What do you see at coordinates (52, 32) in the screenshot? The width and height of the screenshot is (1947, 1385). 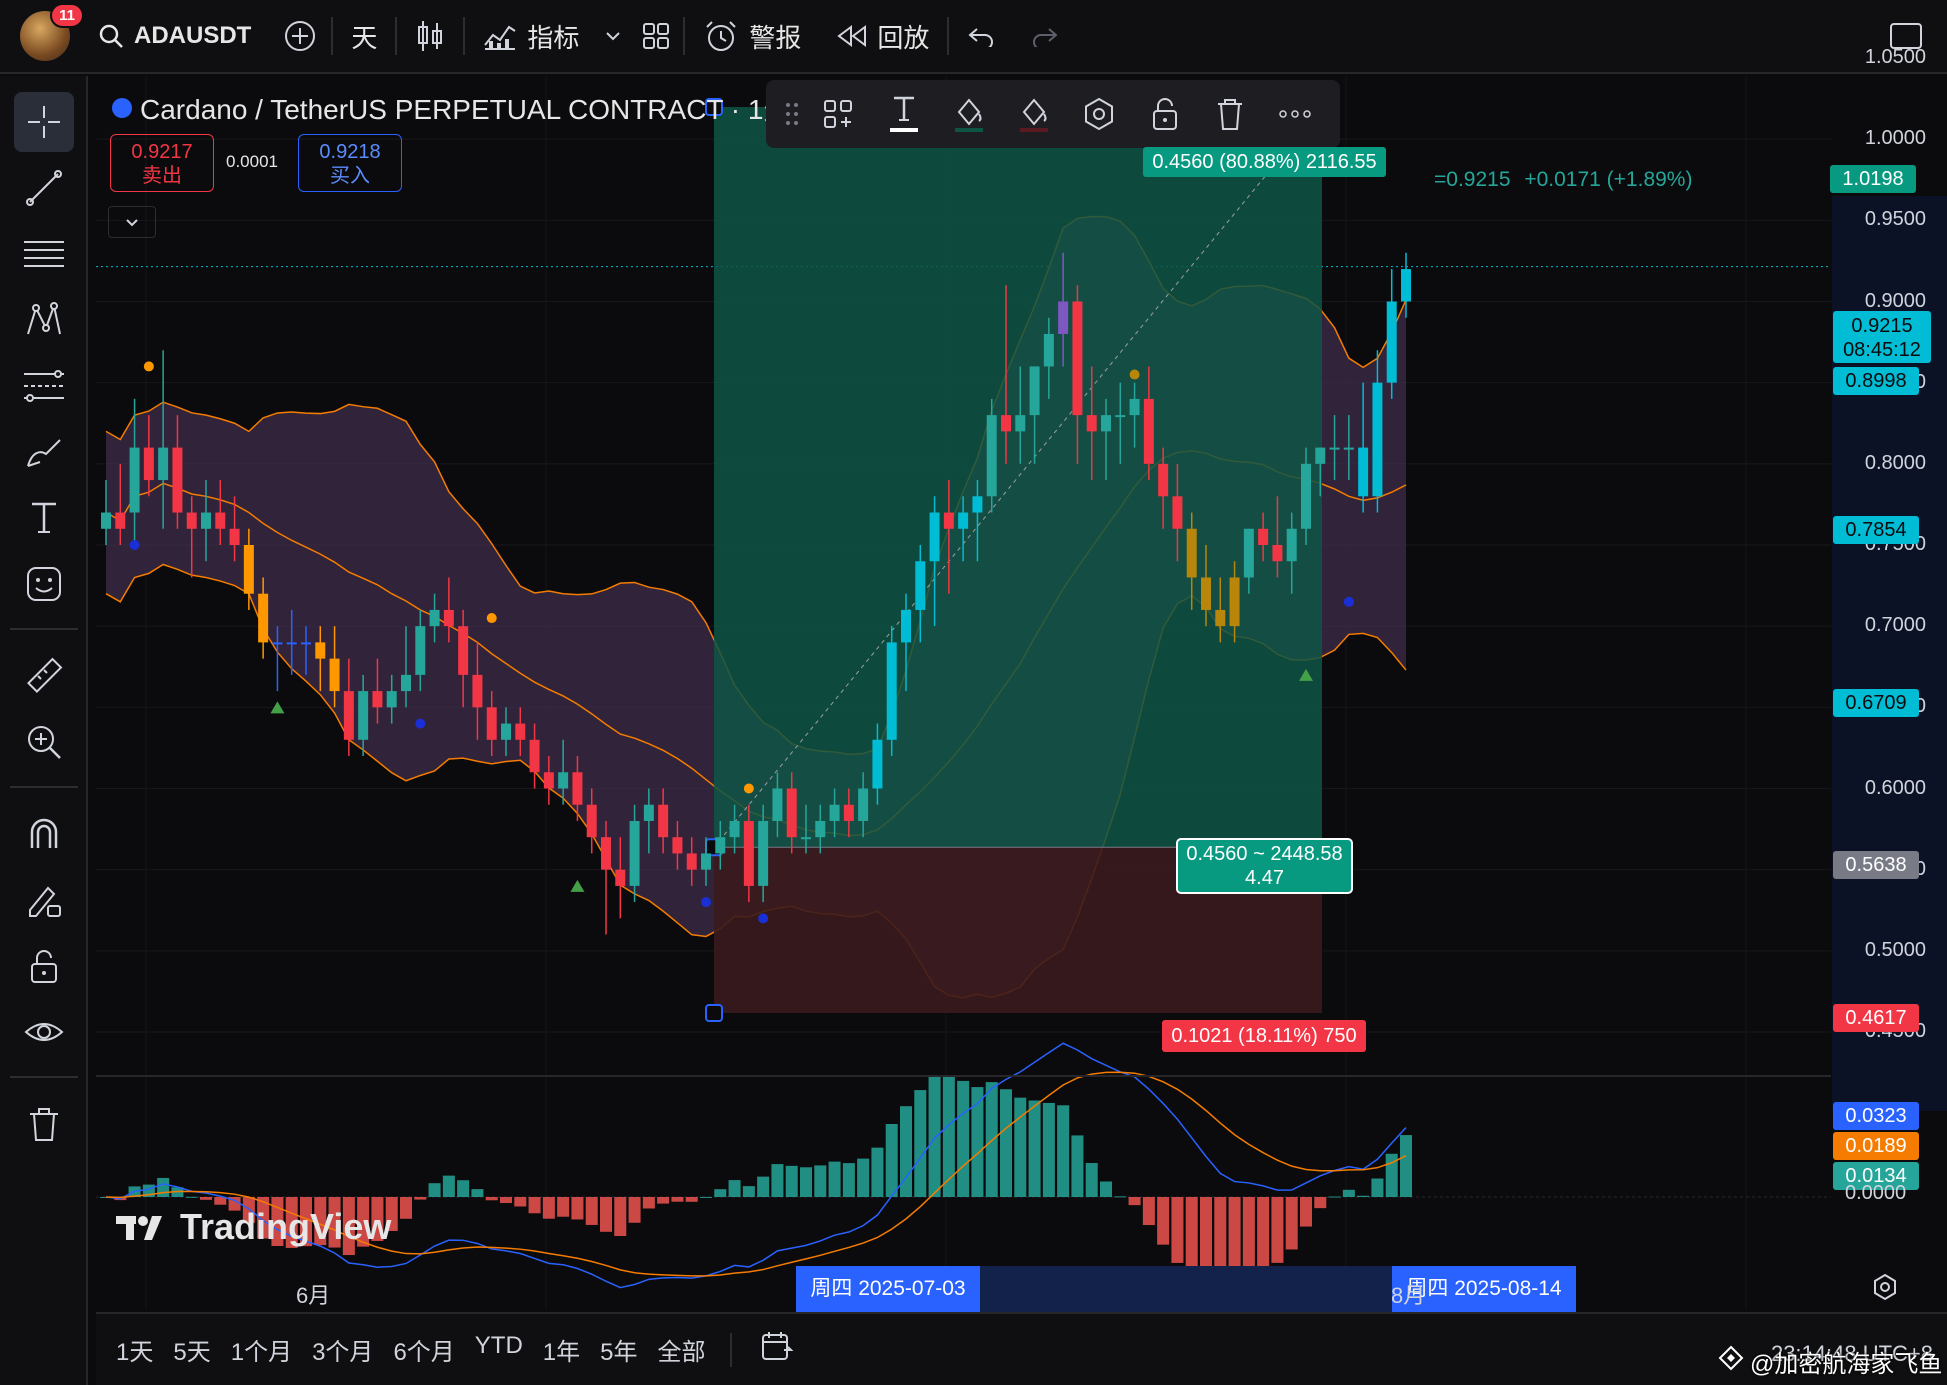 I see `user-avatar: 11` at bounding box center [52, 32].